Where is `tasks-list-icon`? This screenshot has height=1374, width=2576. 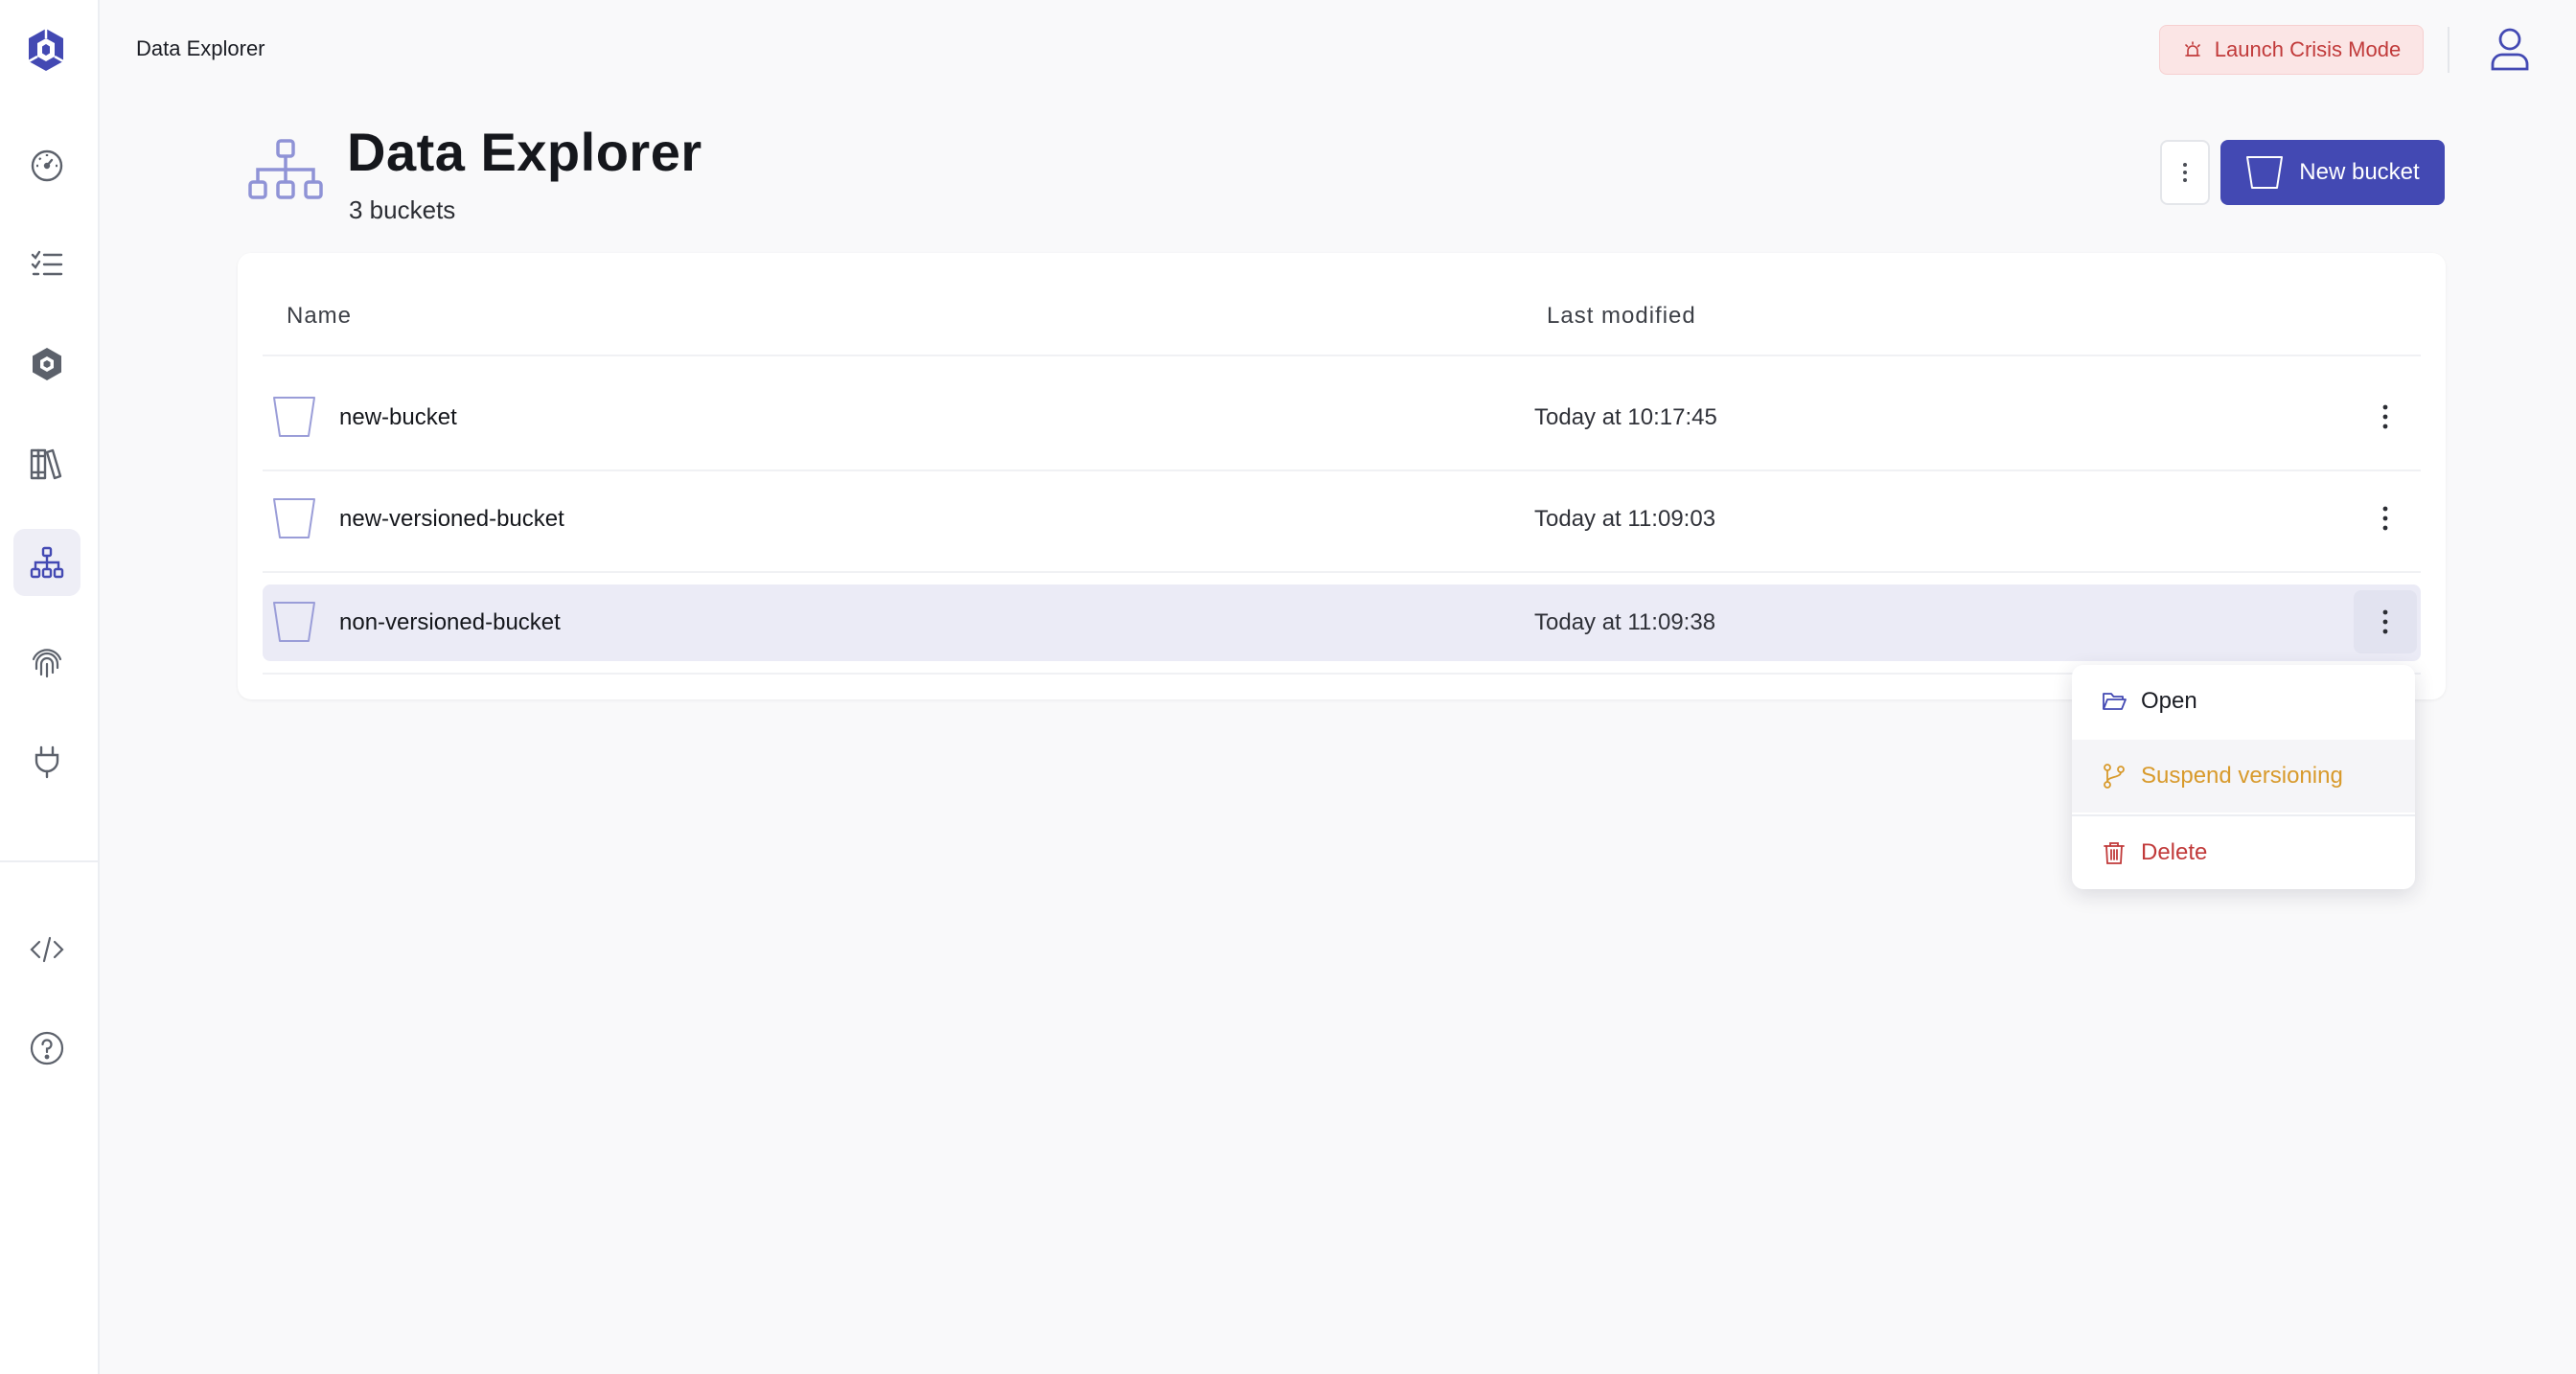
tasks-list-icon is located at coordinates (47, 263).